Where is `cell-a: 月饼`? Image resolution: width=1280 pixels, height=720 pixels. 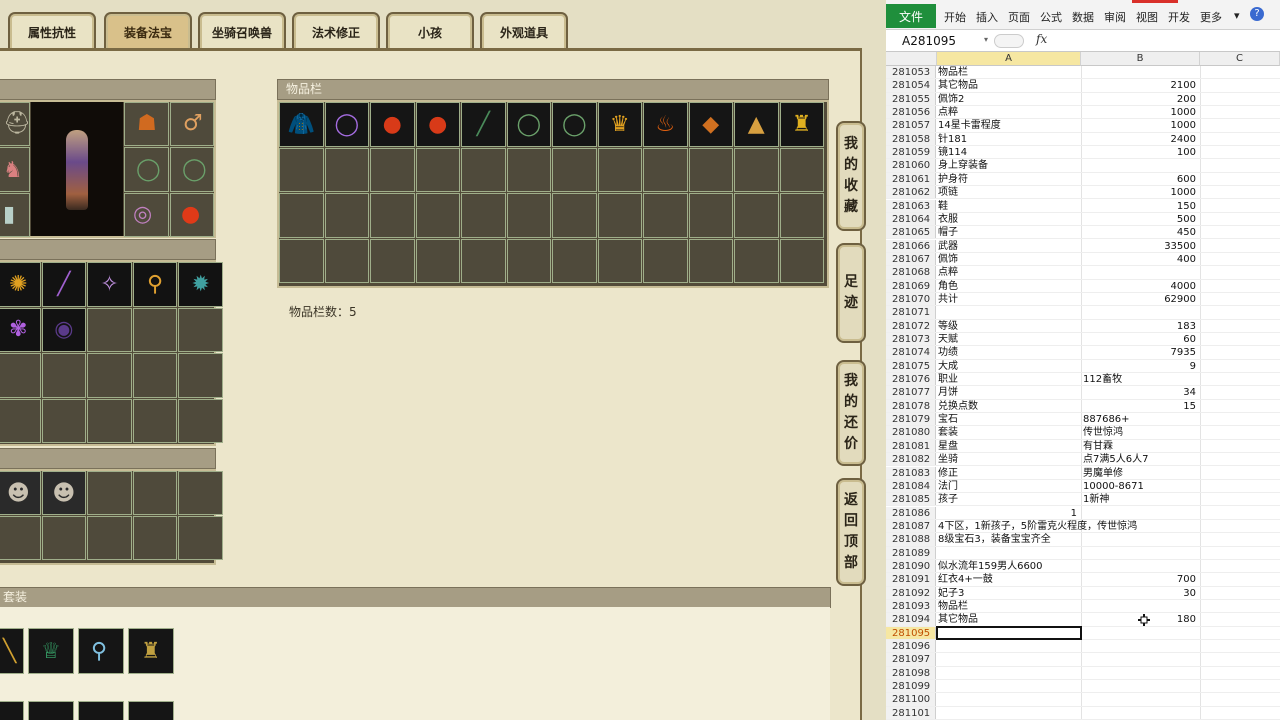 cell-a: 月饼 is located at coordinates (1009, 392).